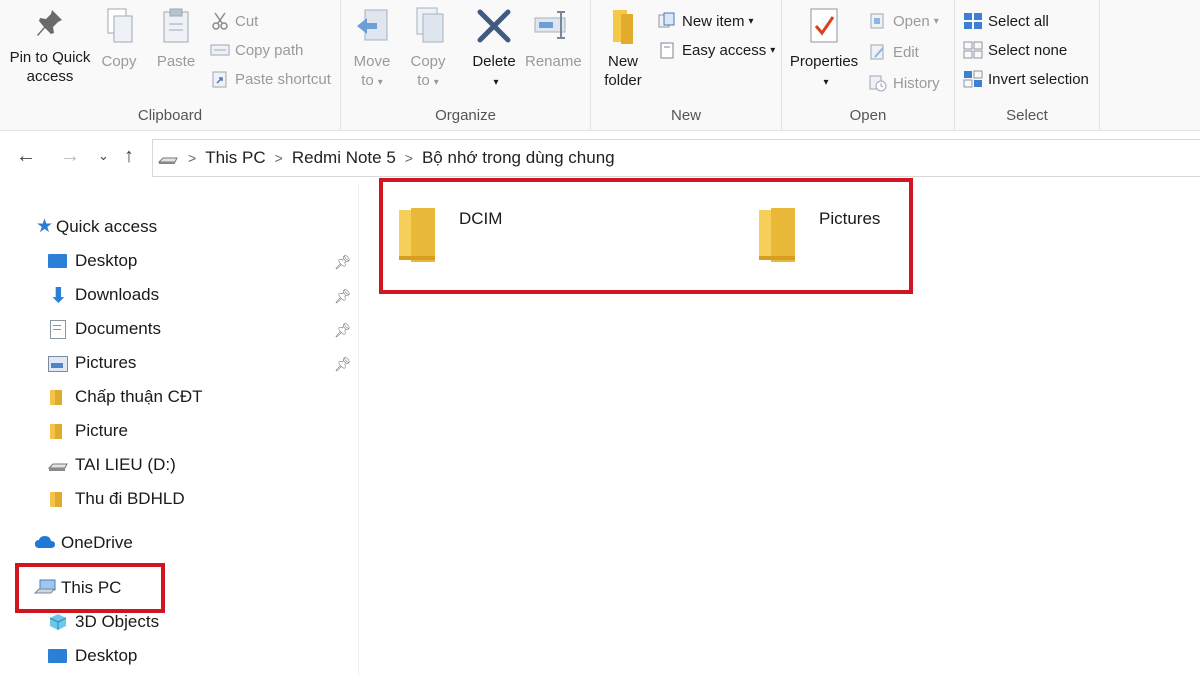 The width and height of the screenshot is (1200, 675). I want to click on breadcrumb-redmi-note-5: Redmi Note 5, so click(344, 158).